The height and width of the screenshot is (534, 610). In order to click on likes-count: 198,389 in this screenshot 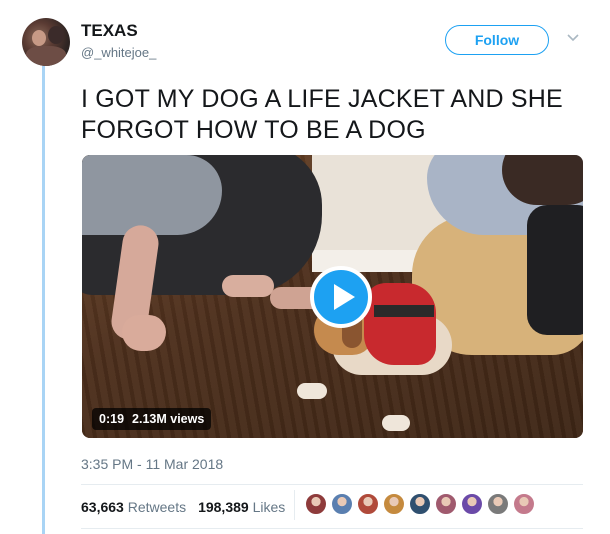, I will do `click(223, 507)`.